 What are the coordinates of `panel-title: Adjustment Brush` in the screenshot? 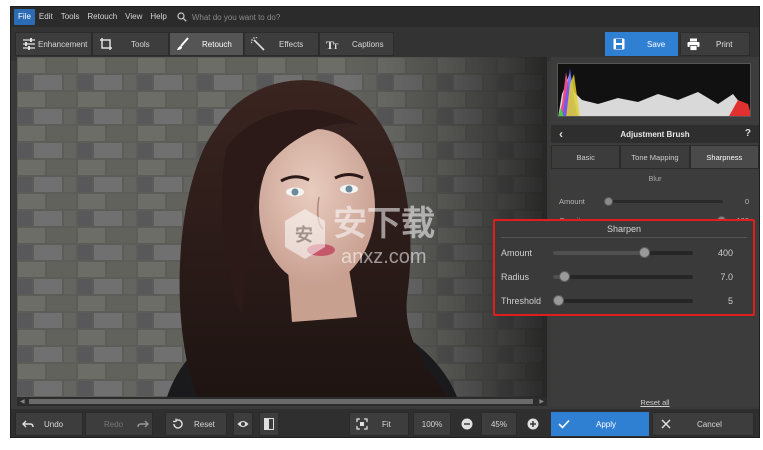 It's located at (655, 134).